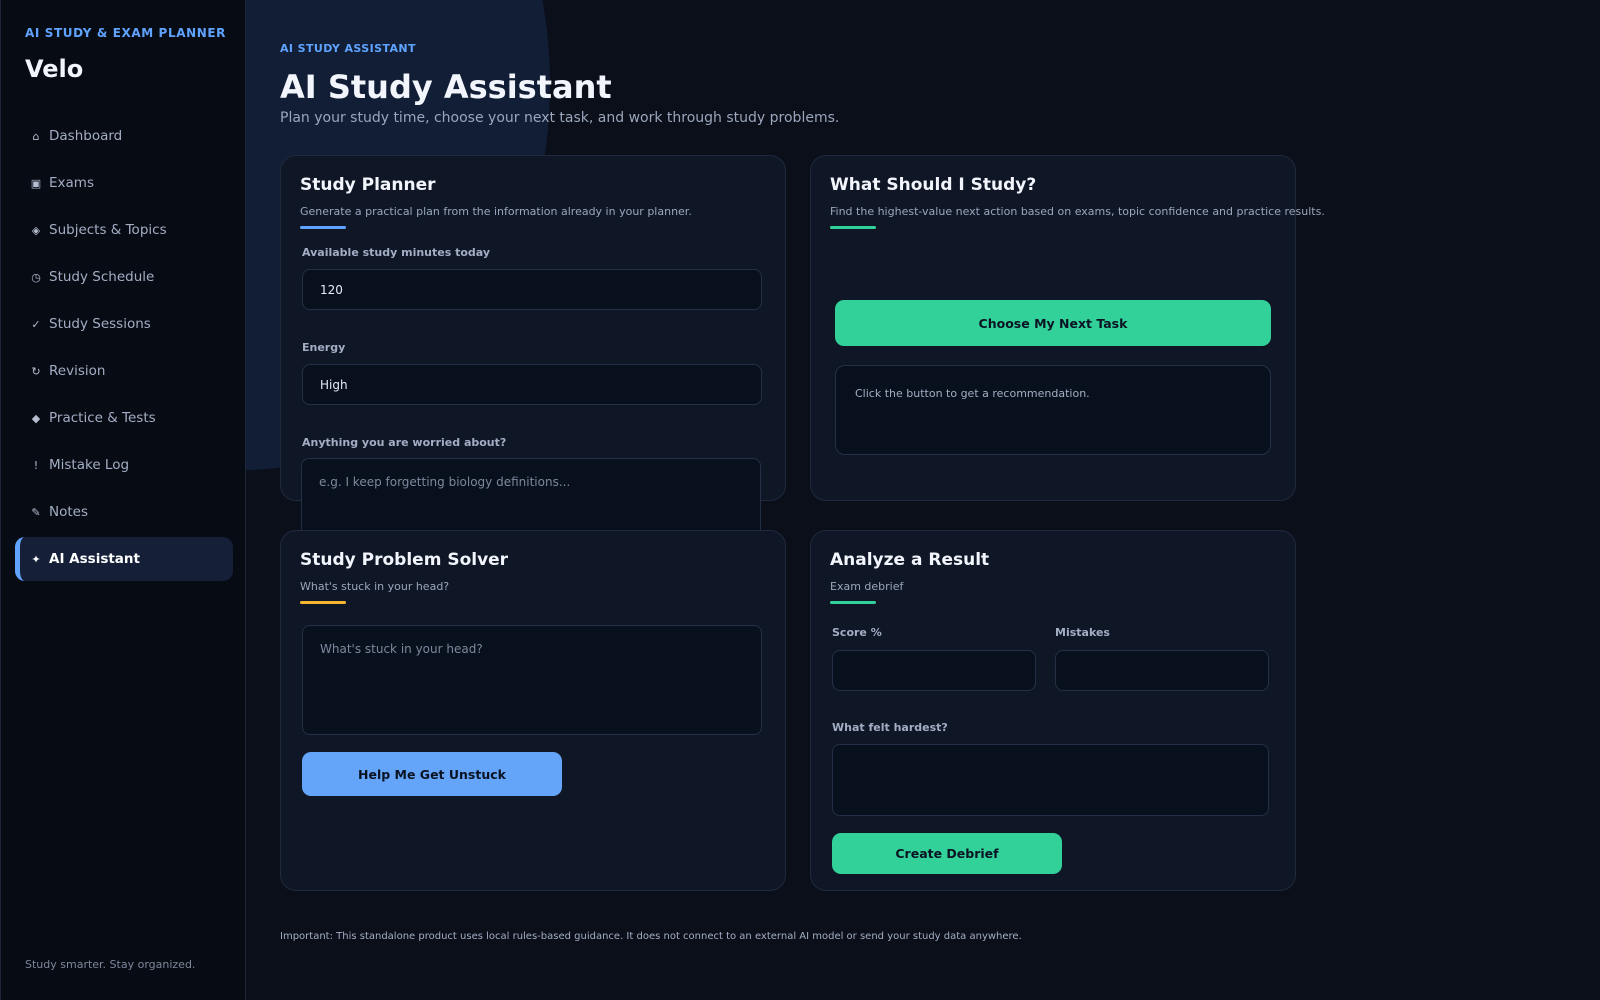 The image size is (1600, 1000). Describe the element at coordinates (36, 324) in the screenshot. I see `check-icon: ✓` at that location.